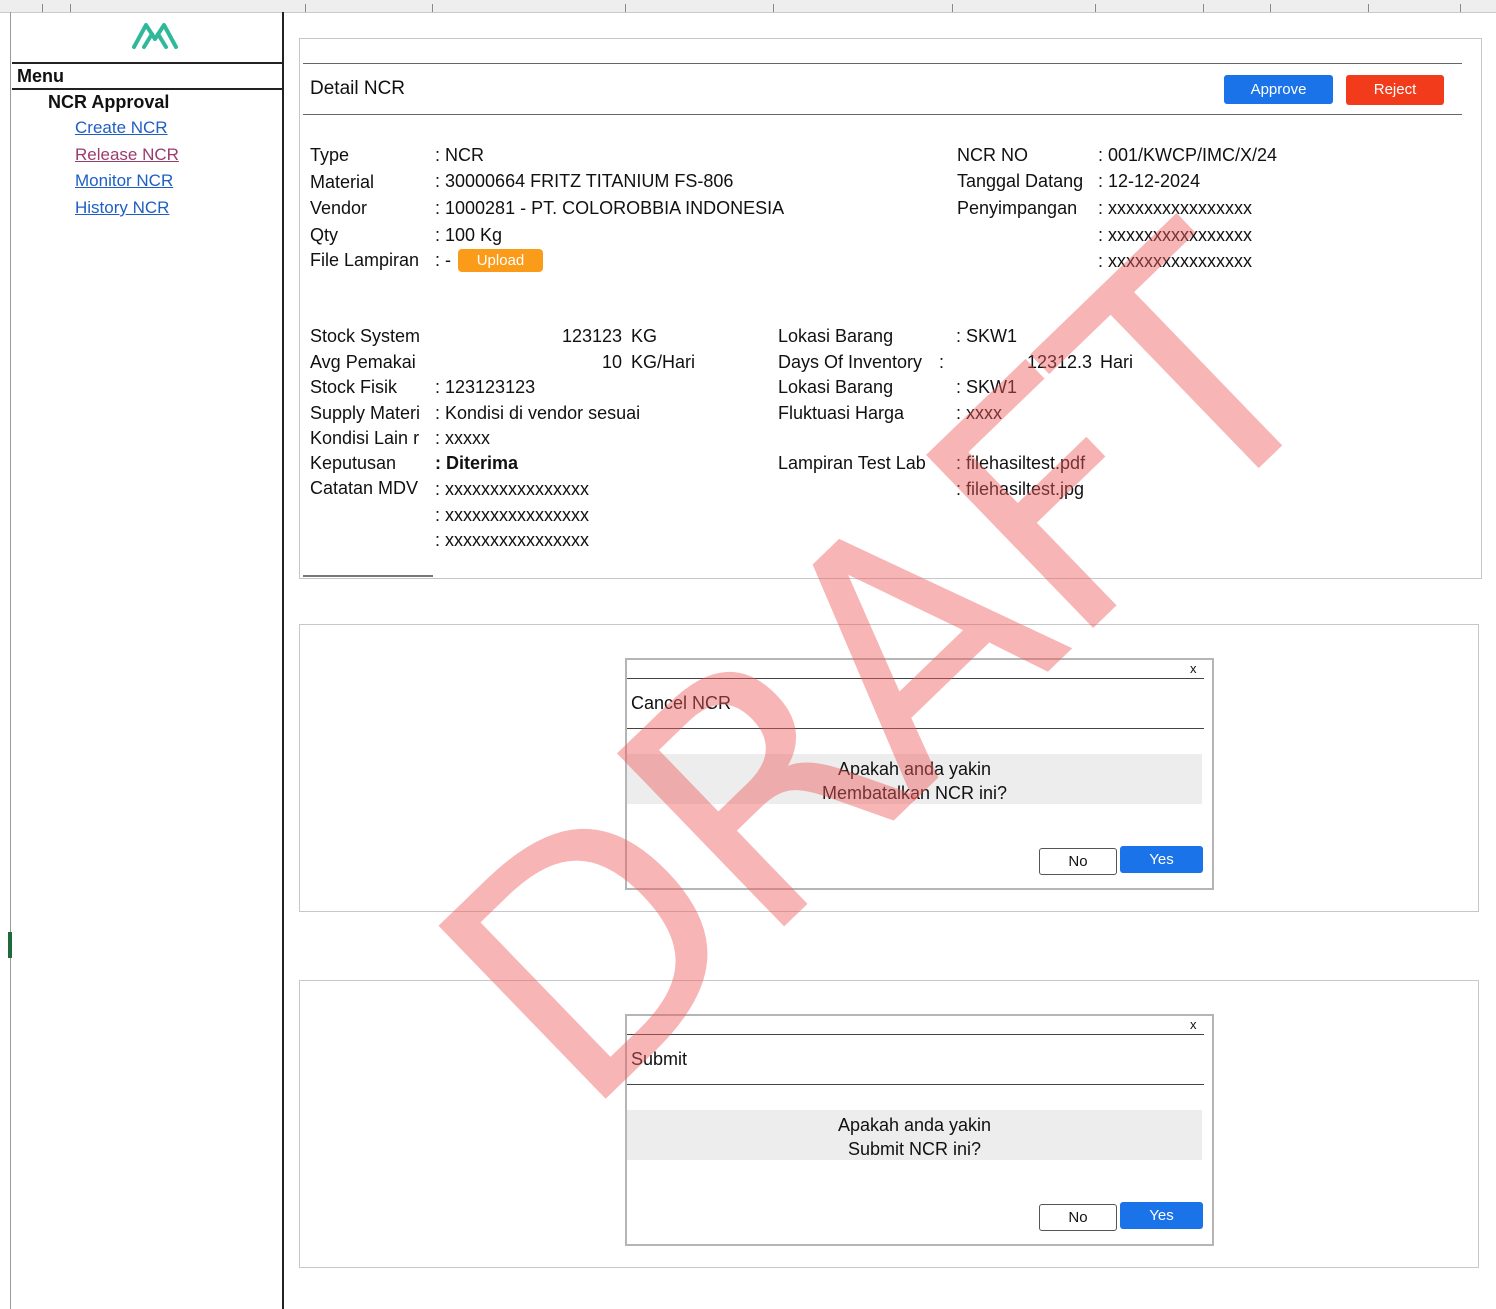 The width and height of the screenshot is (1496, 1309). Describe the element at coordinates (942, 362) in the screenshot. I see `days-of-inventory-colon: :` at that location.